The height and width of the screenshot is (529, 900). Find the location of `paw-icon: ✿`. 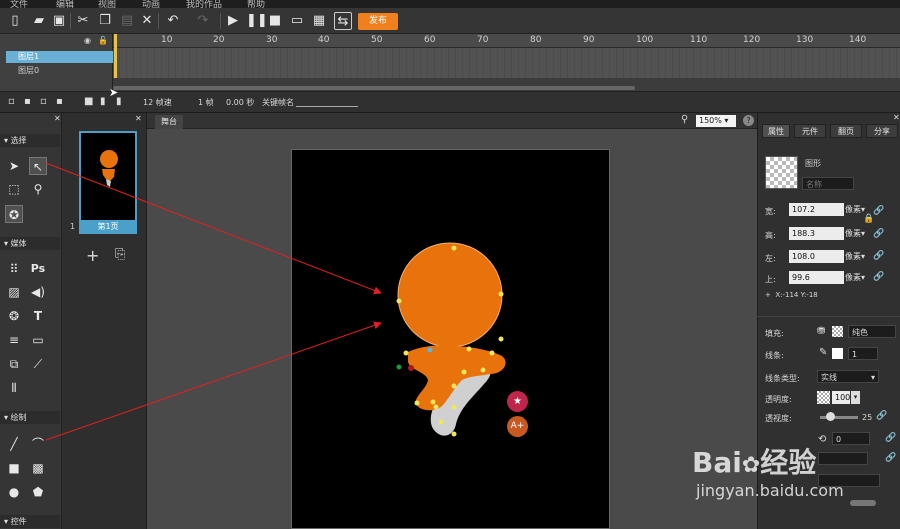

paw-icon: ✿ is located at coordinates (751, 465).